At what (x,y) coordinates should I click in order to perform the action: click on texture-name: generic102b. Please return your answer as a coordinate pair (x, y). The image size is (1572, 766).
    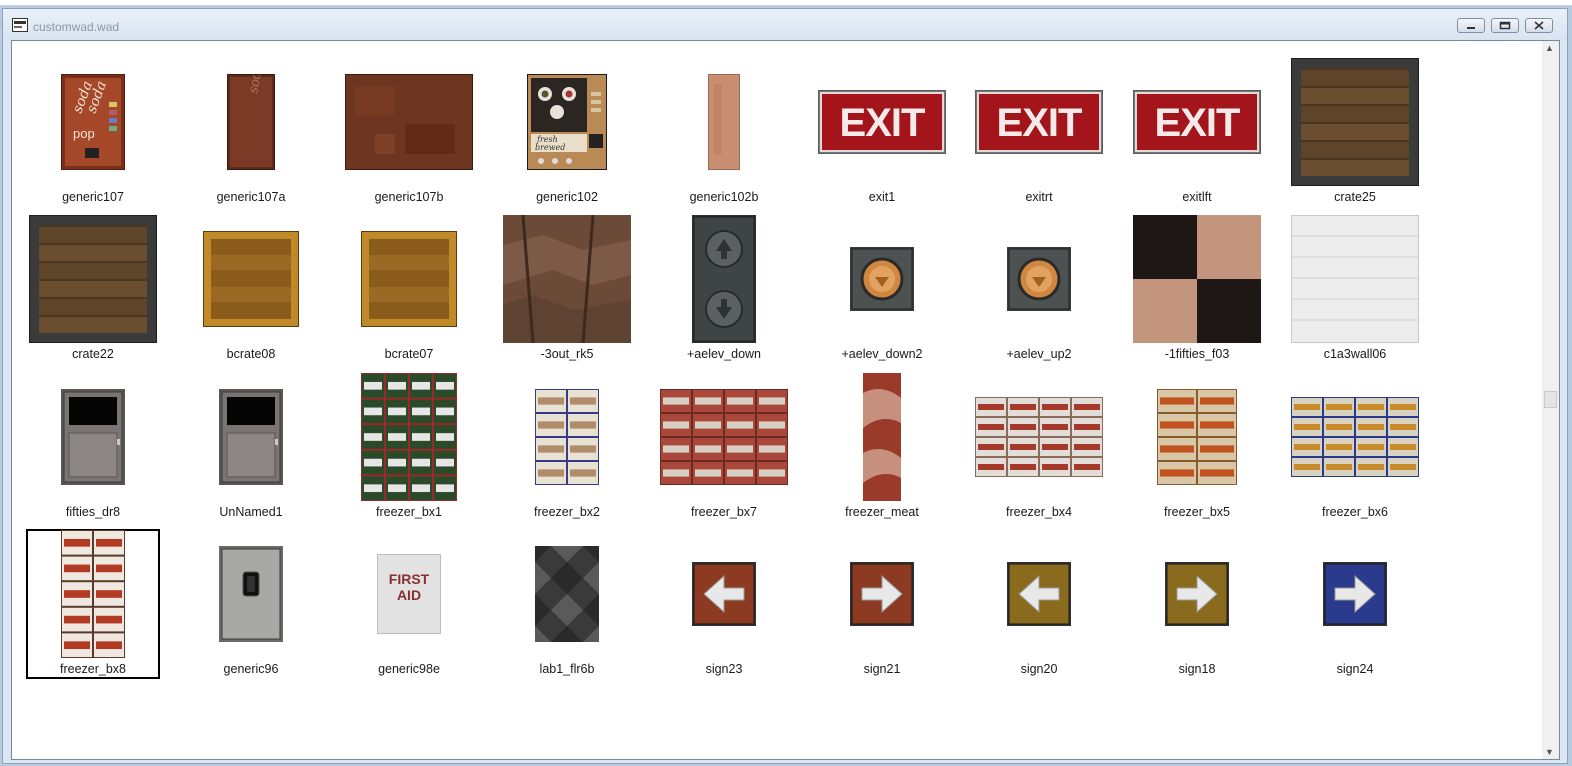
    Looking at the image, I should click on (724, 197).